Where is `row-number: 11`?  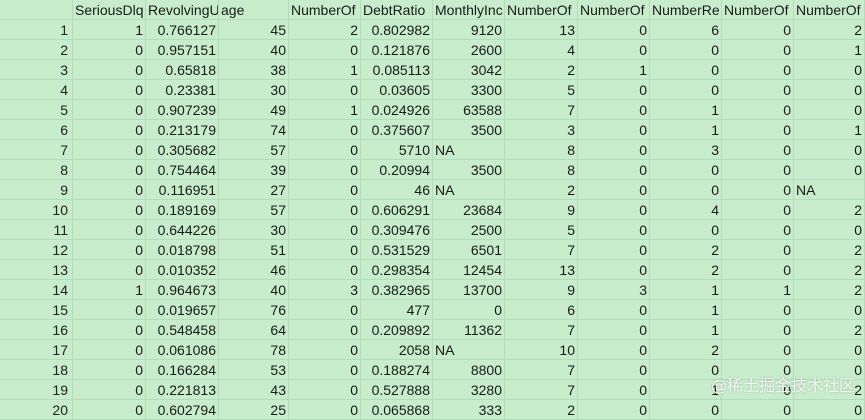 row-number: 11 is located at coordinates (36, 230).